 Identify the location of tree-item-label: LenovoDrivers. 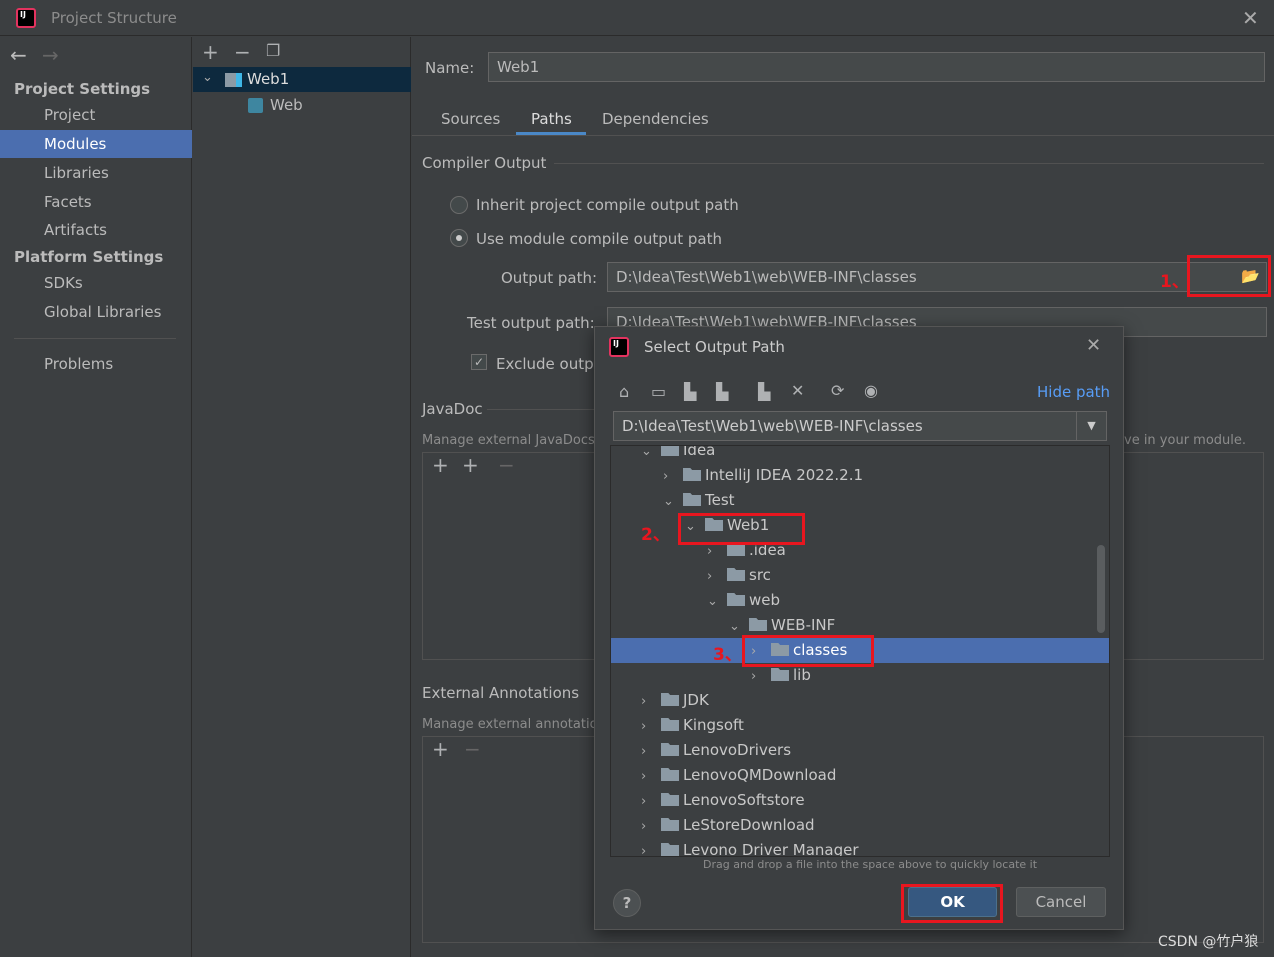
(737, 750).